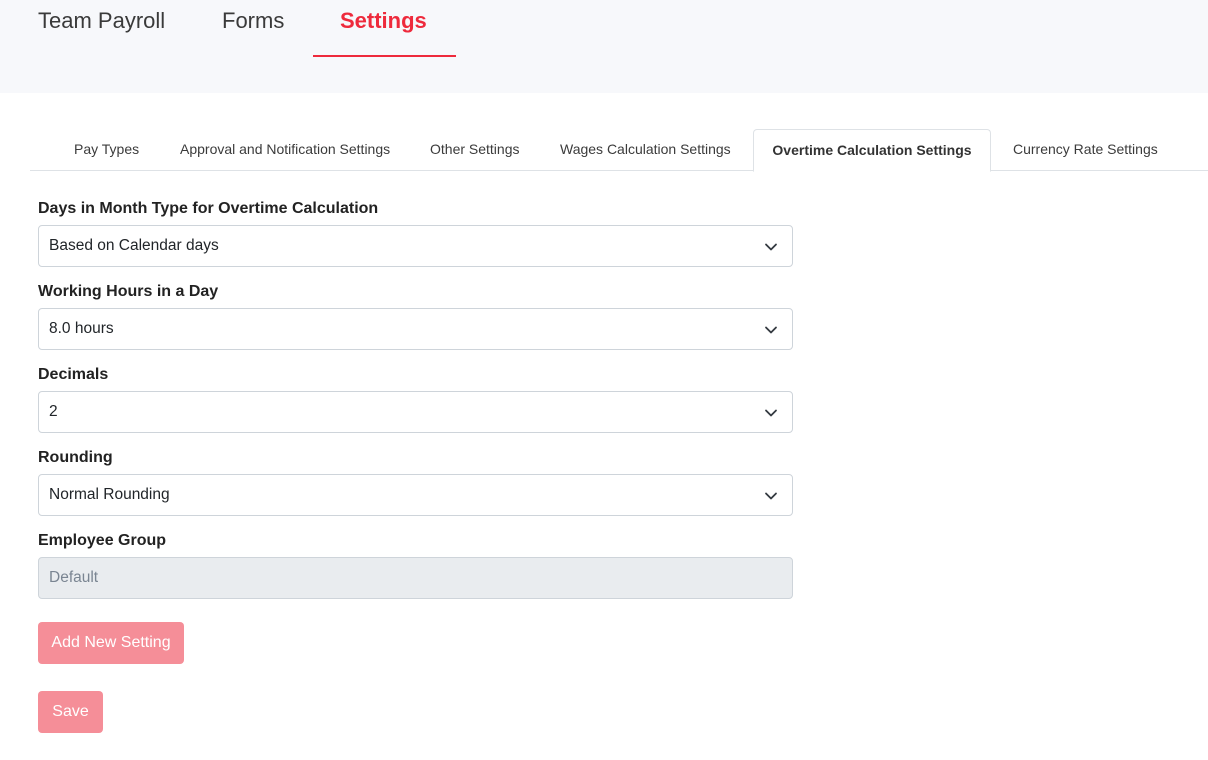 This screenshot has height=760, width=1208. I want to click on subtab-overtime-calculation: Overtime Calculation Settings, so click(872, 150).